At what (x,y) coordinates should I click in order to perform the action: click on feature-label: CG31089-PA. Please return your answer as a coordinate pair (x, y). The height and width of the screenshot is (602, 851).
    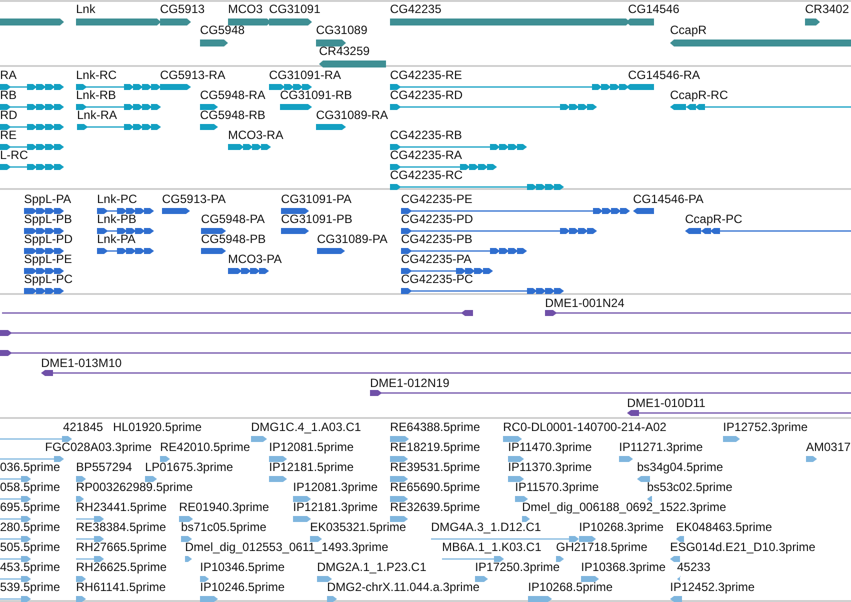
    Looking at the image, I should click on (352, 239).